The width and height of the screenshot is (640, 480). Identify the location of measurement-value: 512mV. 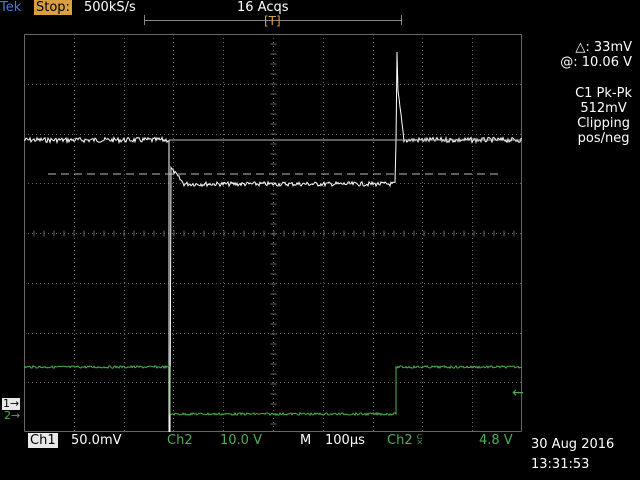
(603, 108).